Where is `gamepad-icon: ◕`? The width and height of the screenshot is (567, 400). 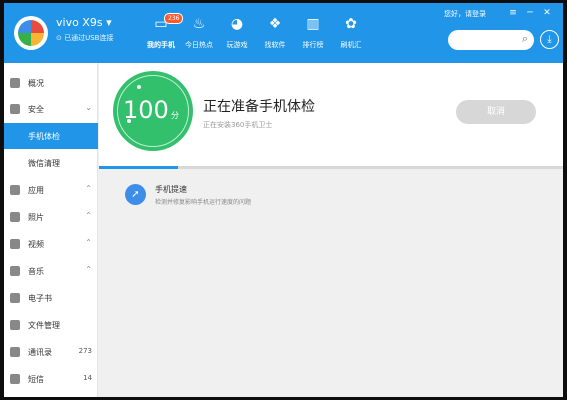 gamepad-icon: ◕ is located at coordinates (237, 24).